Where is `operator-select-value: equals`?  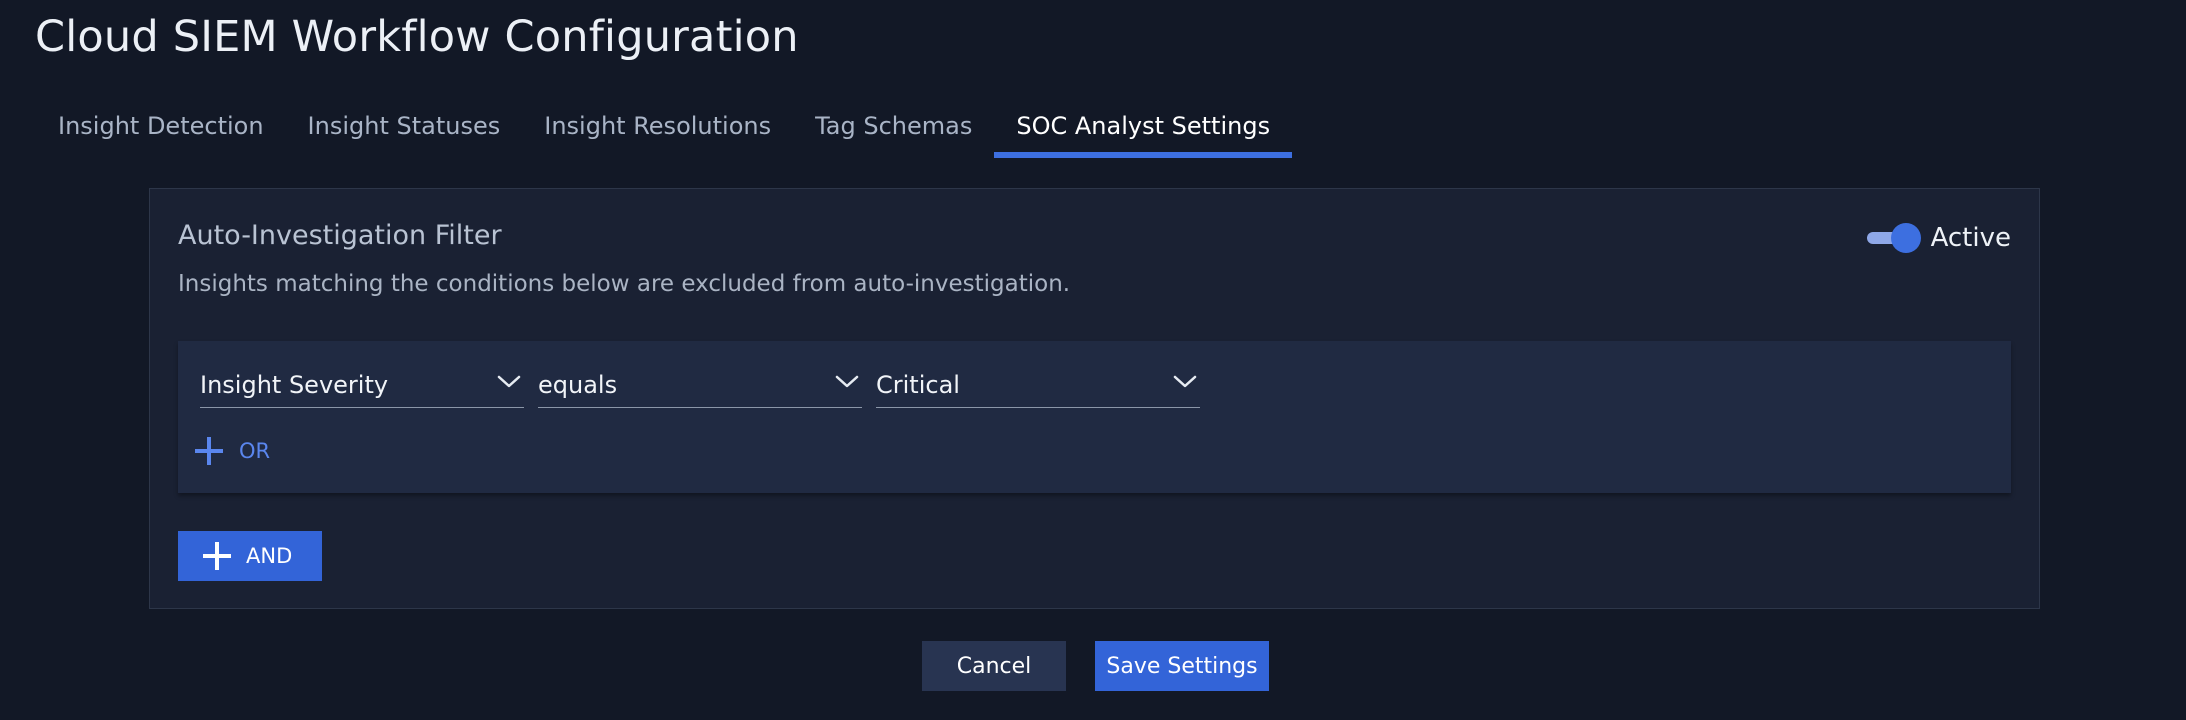
operator-select-value: equals is located at coordinates (578, 385).